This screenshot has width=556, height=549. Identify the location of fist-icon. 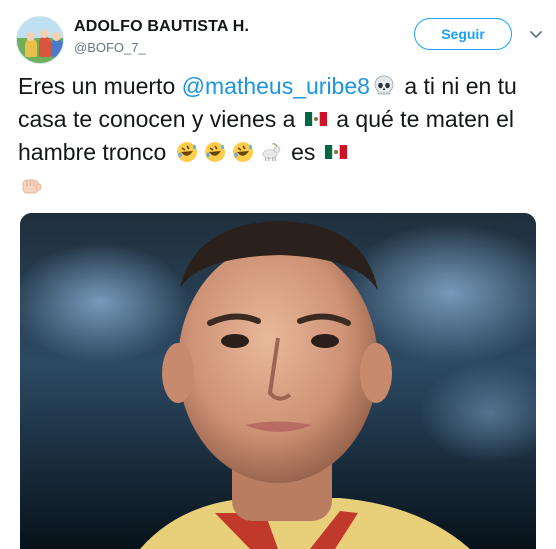
(32, 186).